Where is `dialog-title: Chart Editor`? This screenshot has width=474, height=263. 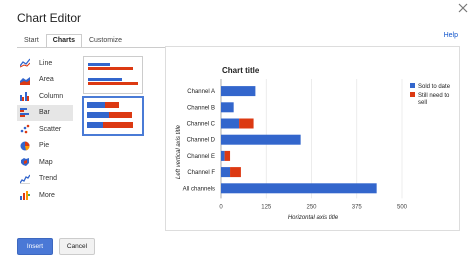 dialog-title: Chart Editor is located at coordinates (49, 18).